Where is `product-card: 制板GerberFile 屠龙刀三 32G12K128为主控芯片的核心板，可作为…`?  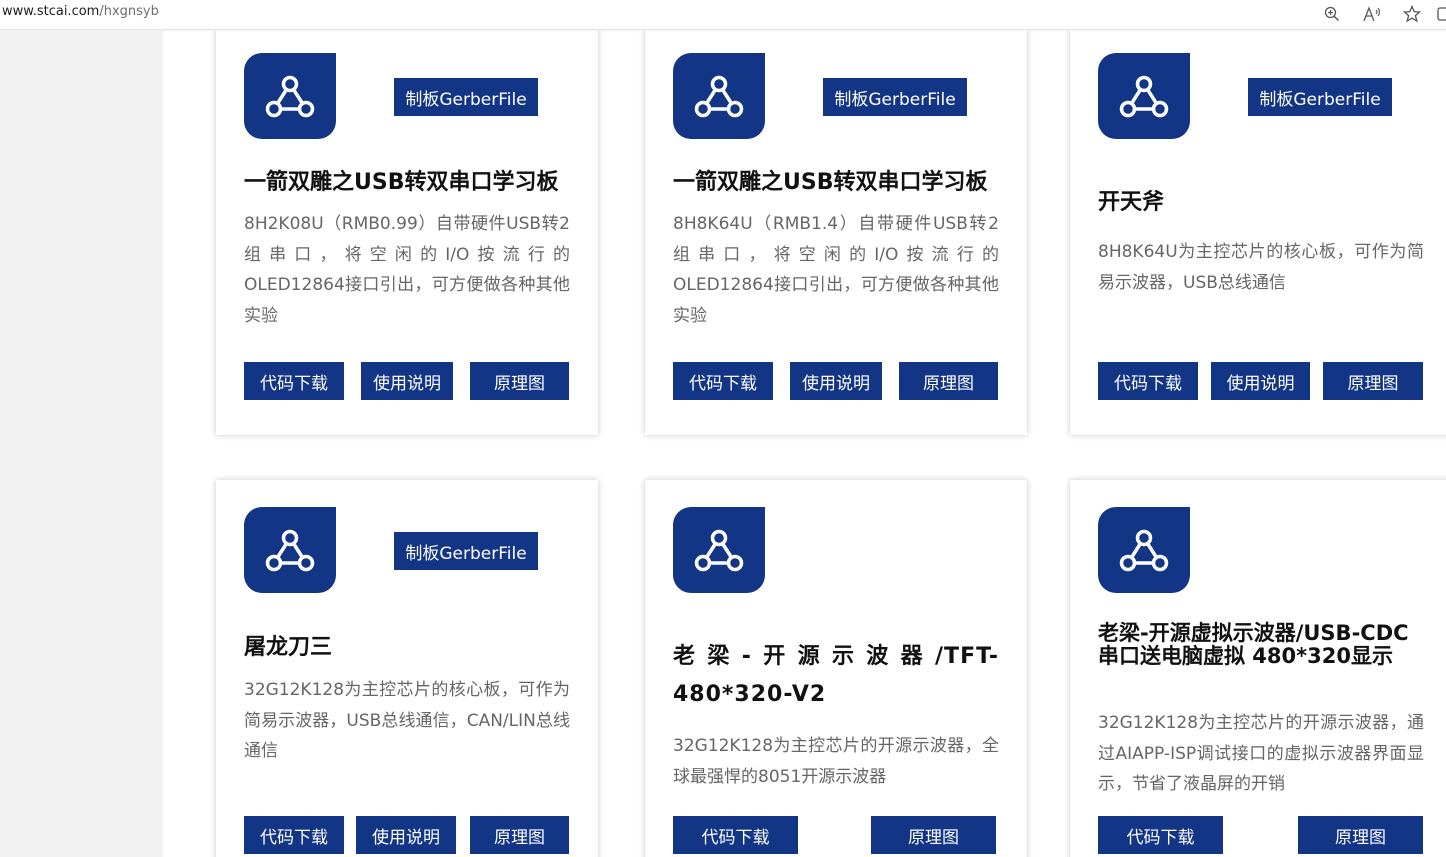
product-card: 制板GerberFile 屠龙刀三 32G12K128为主控芯片的核心板，可作为… is located at coordinates (407, 668).